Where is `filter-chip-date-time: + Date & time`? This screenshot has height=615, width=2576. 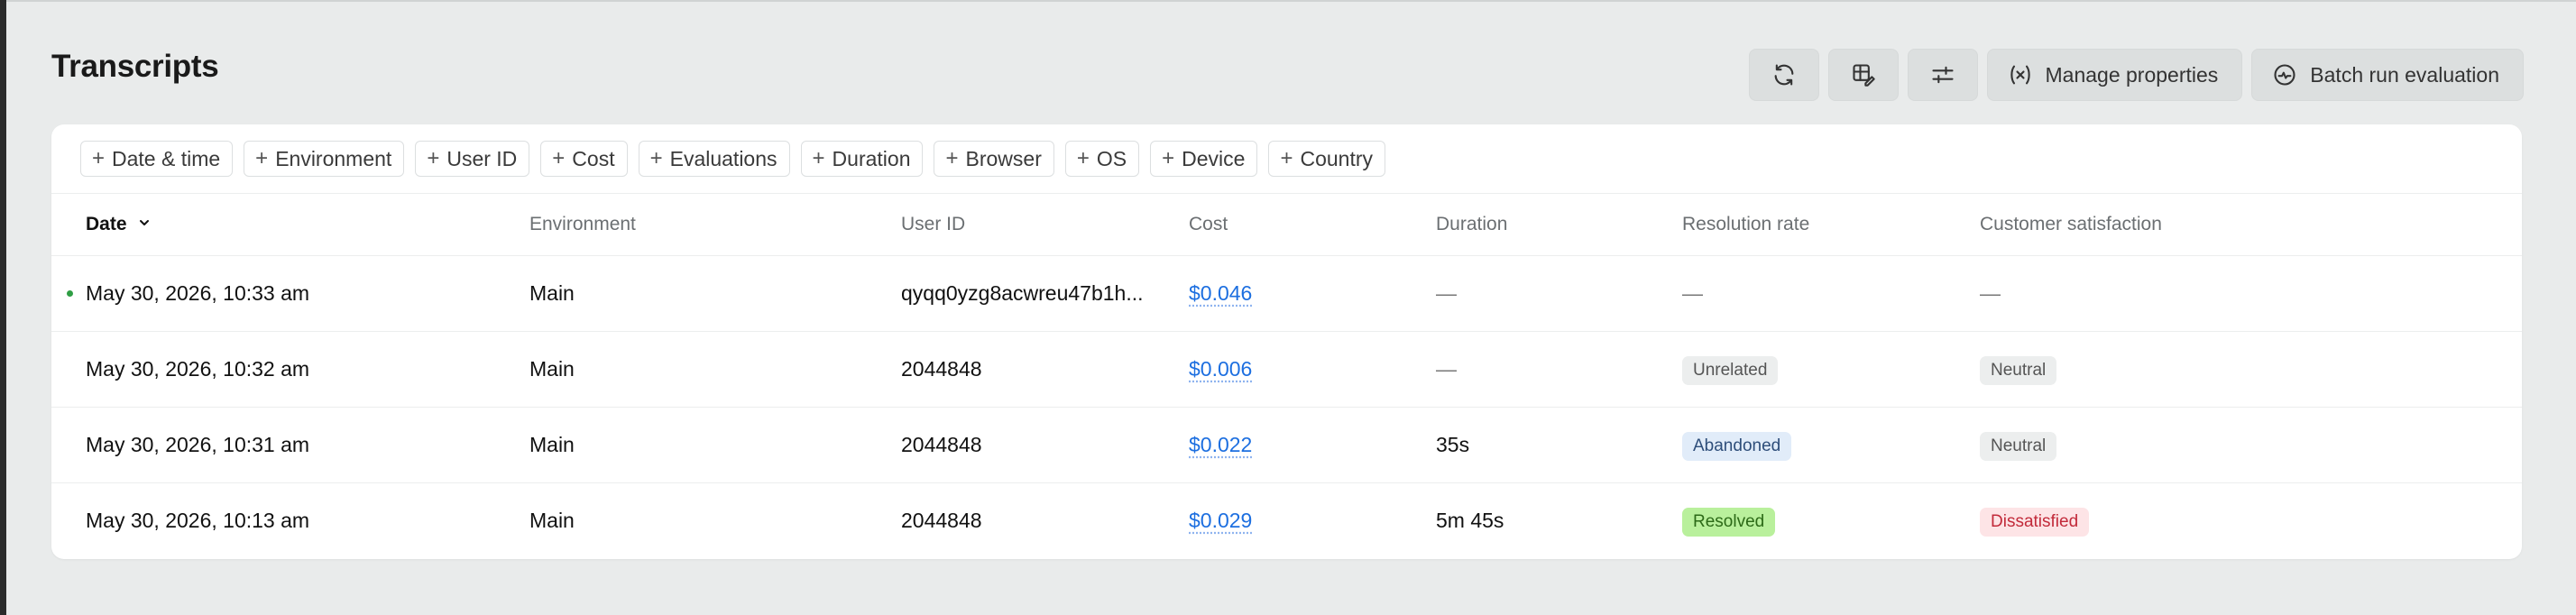
filter-chip-date-time: + Date & time is located at coordinates (157, 159).